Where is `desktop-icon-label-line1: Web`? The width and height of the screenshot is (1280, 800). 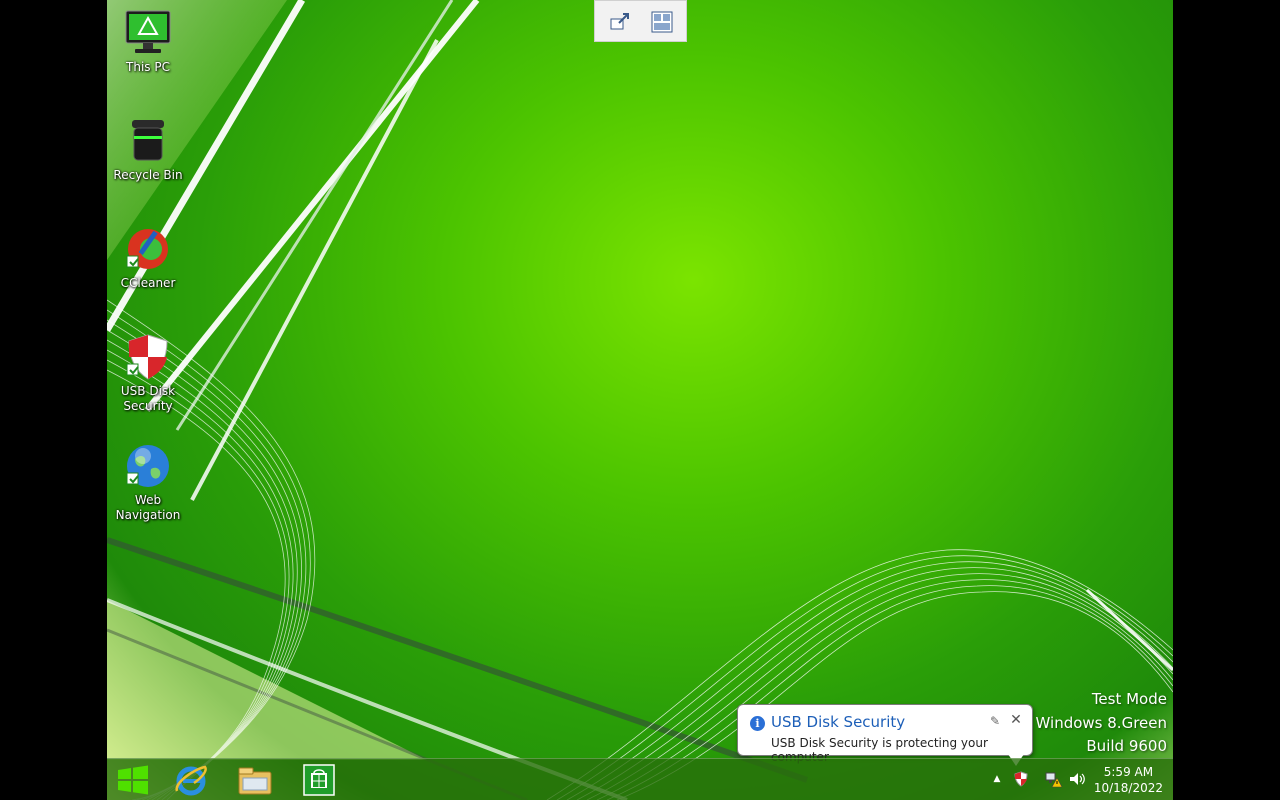 desktop-icon-label-line1: Web is located at coordinates (148, 500).